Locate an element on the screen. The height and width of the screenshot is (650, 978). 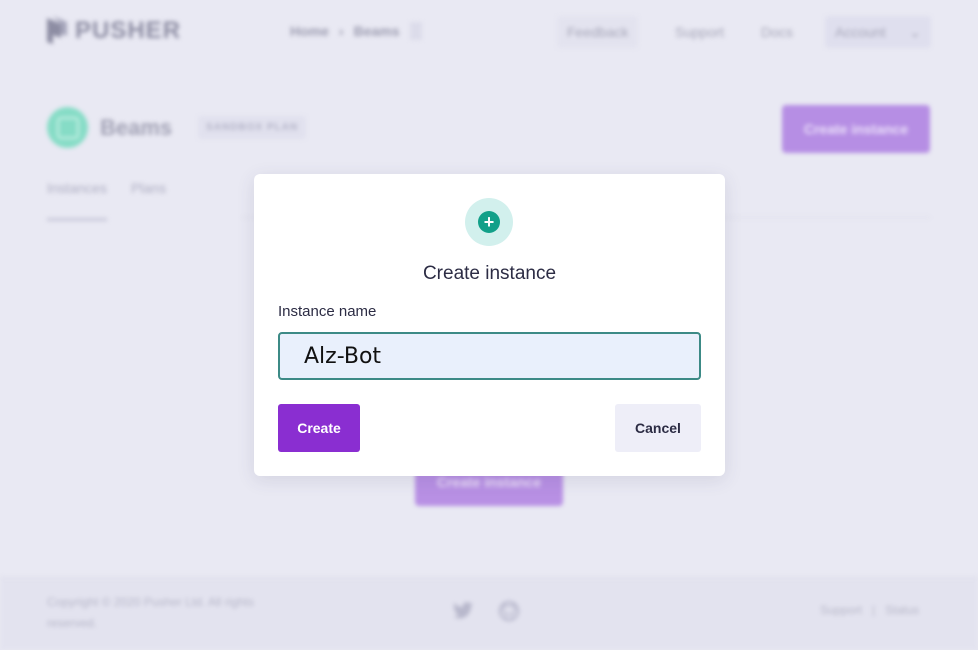
tab-plans: Plans is located at coordinates (148, 200).